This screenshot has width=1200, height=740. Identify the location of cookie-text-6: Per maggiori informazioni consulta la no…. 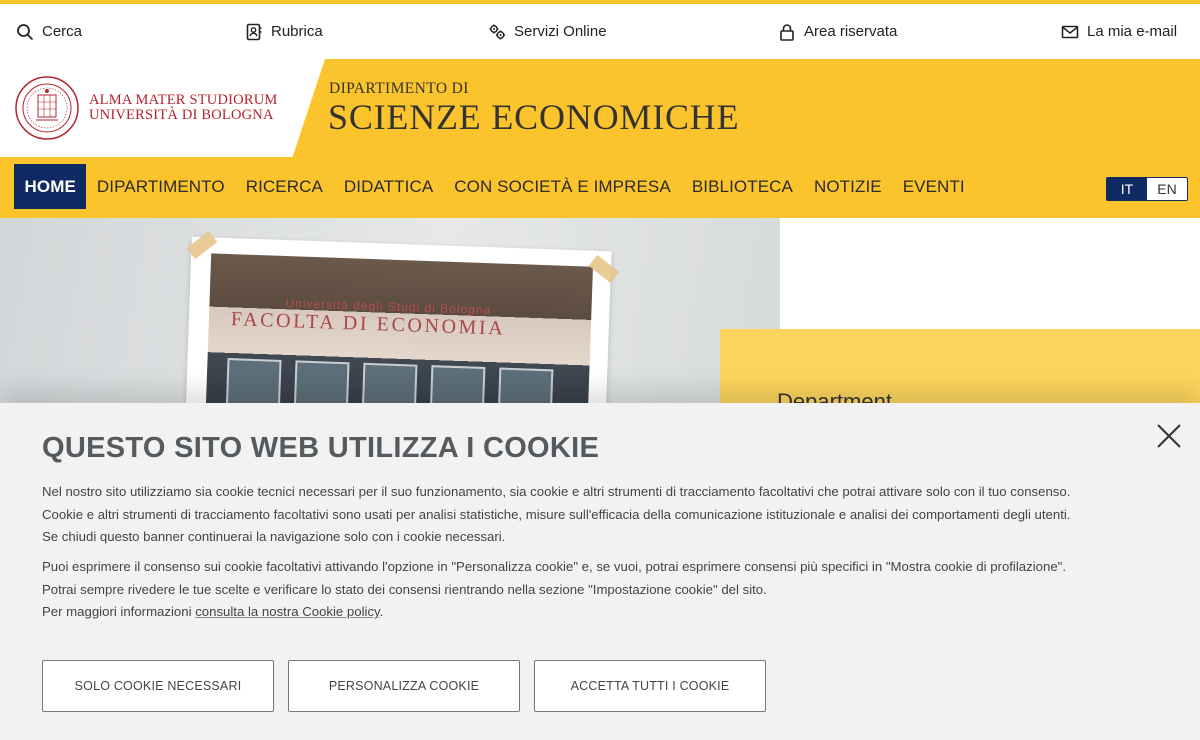
(212, 612).